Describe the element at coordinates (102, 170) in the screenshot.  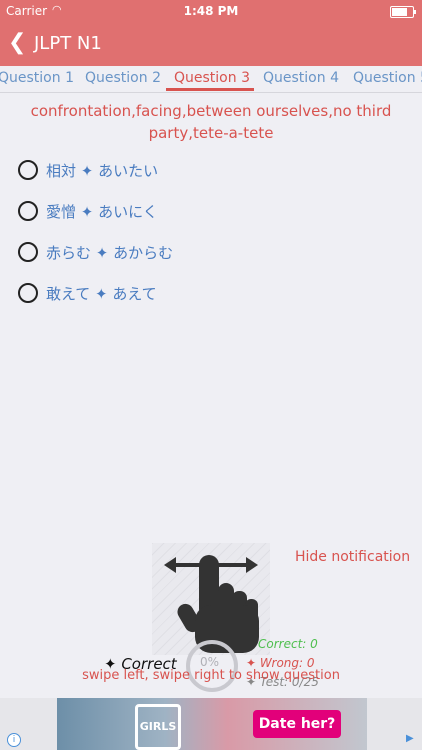
I see `option-label: 相対 ✦ あいたい` at that location.